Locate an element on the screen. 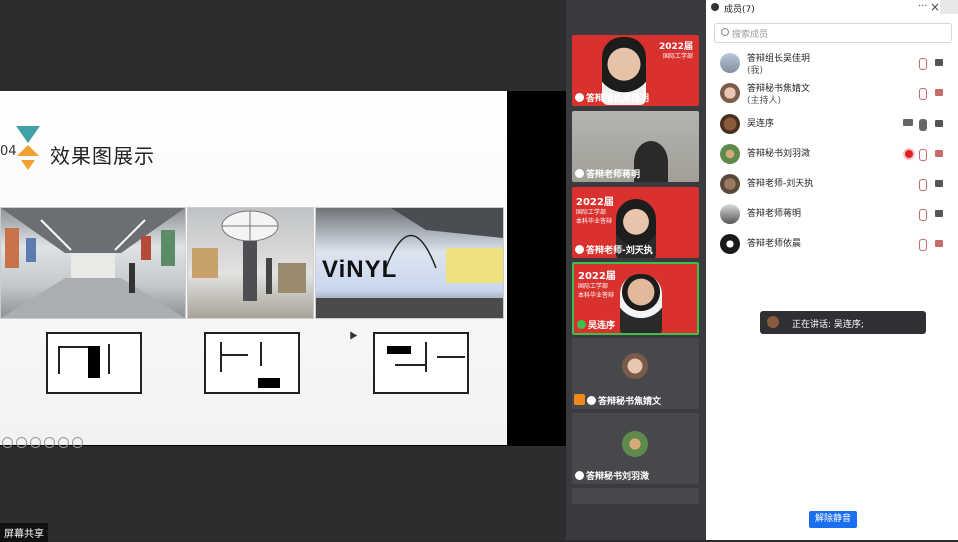 The width and height of the screenshot is (958, 542). screen-share-icon is located at coordinates (908, 122).